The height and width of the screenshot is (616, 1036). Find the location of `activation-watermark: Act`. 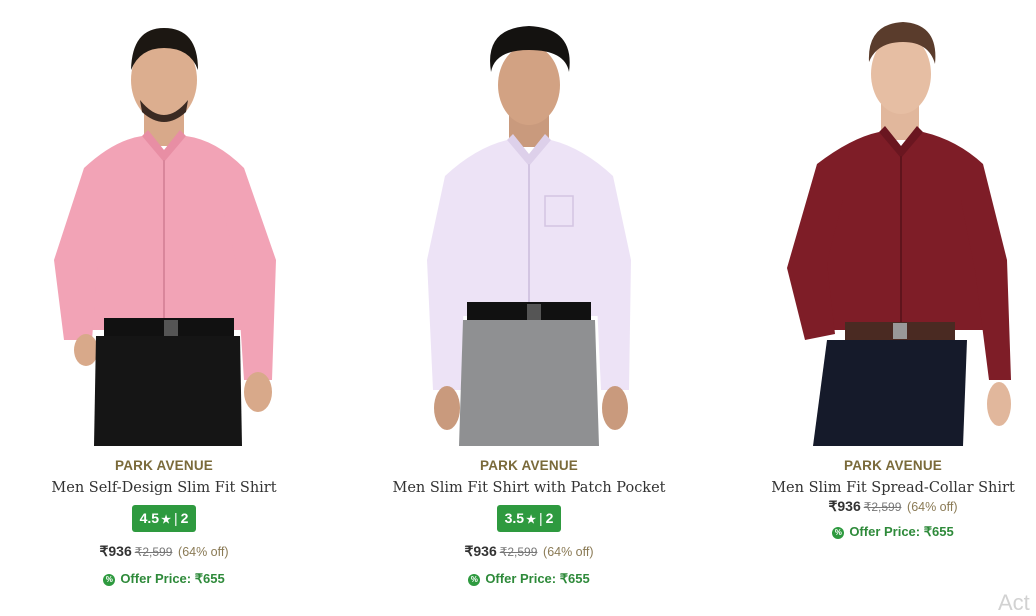

activation-watermark: Act is located at coordinates (1014, 602).